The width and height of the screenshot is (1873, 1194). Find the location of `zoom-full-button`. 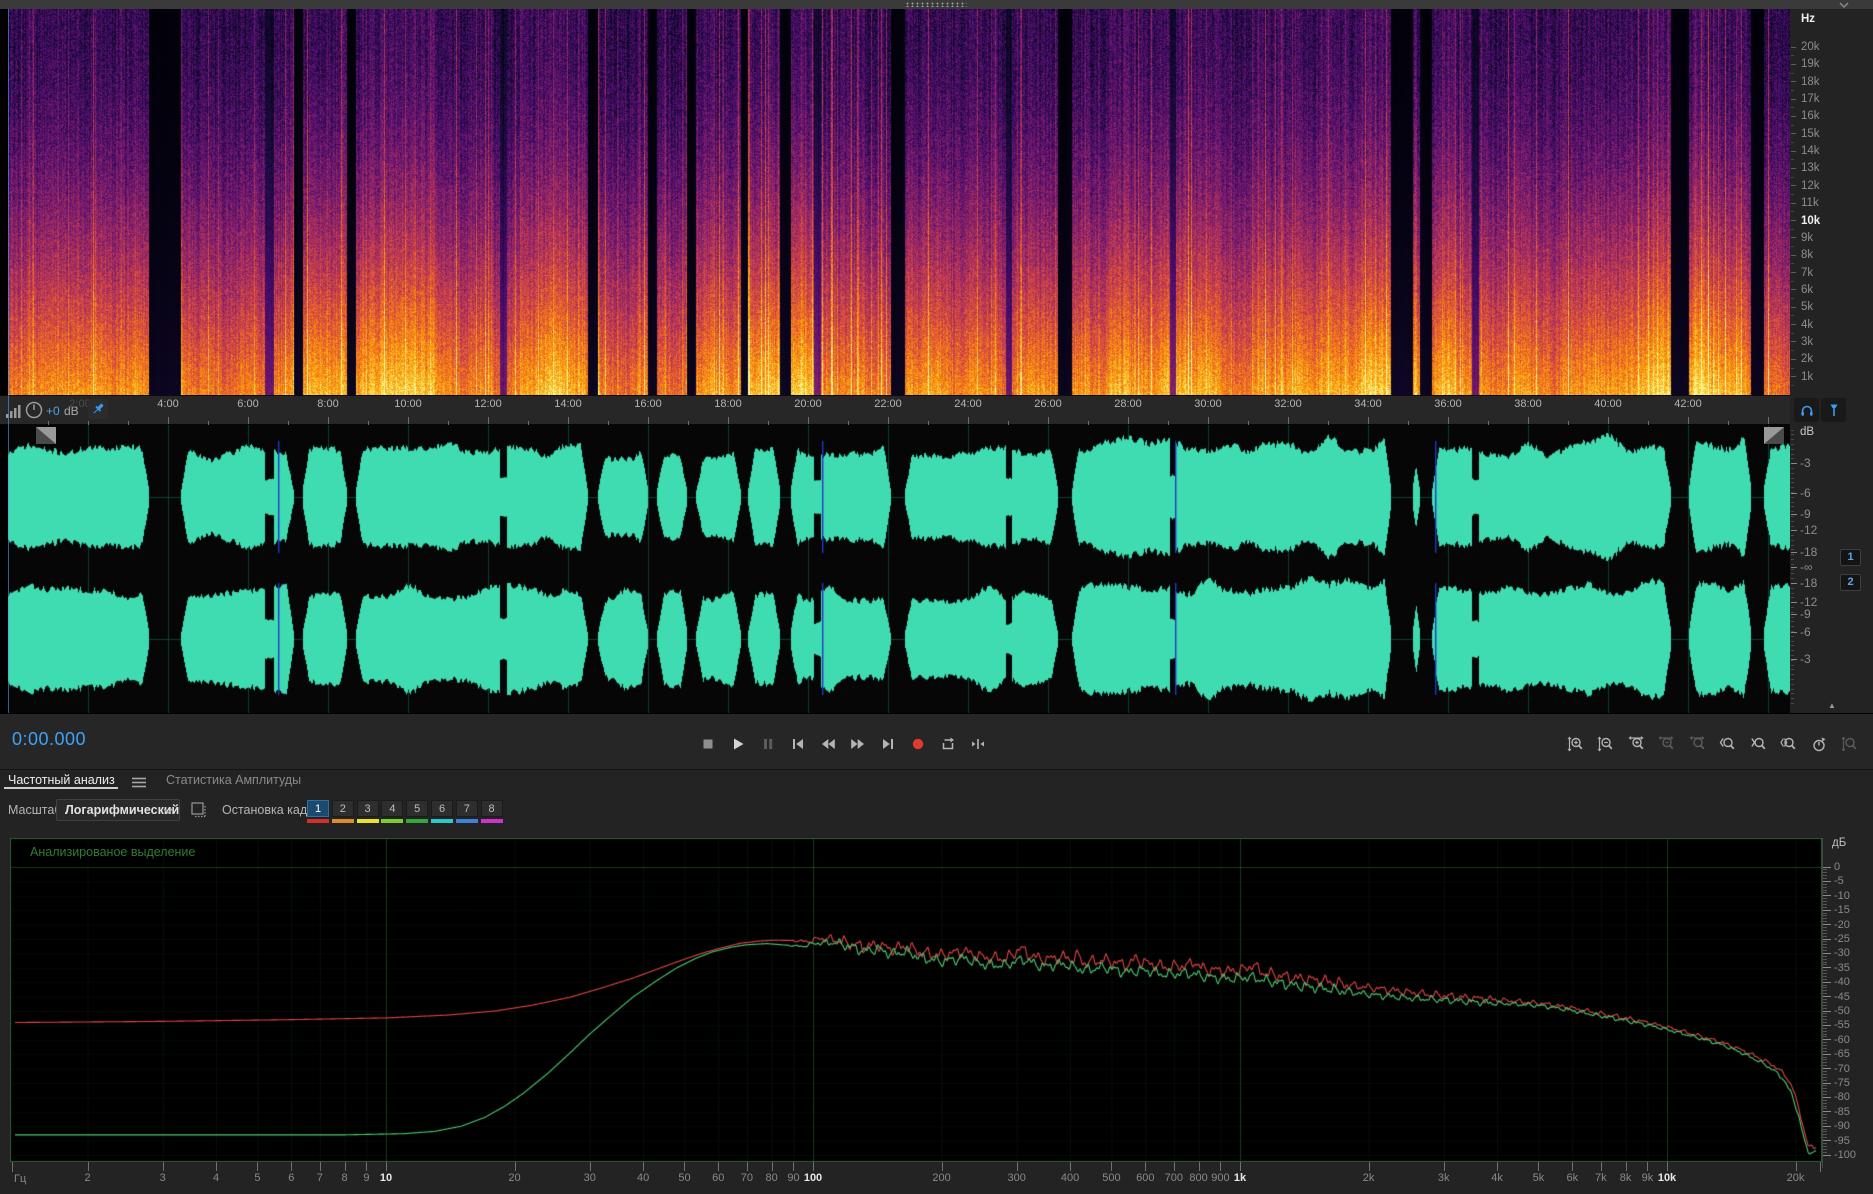

zoom-full-button is located at coordinates (1850, 744).